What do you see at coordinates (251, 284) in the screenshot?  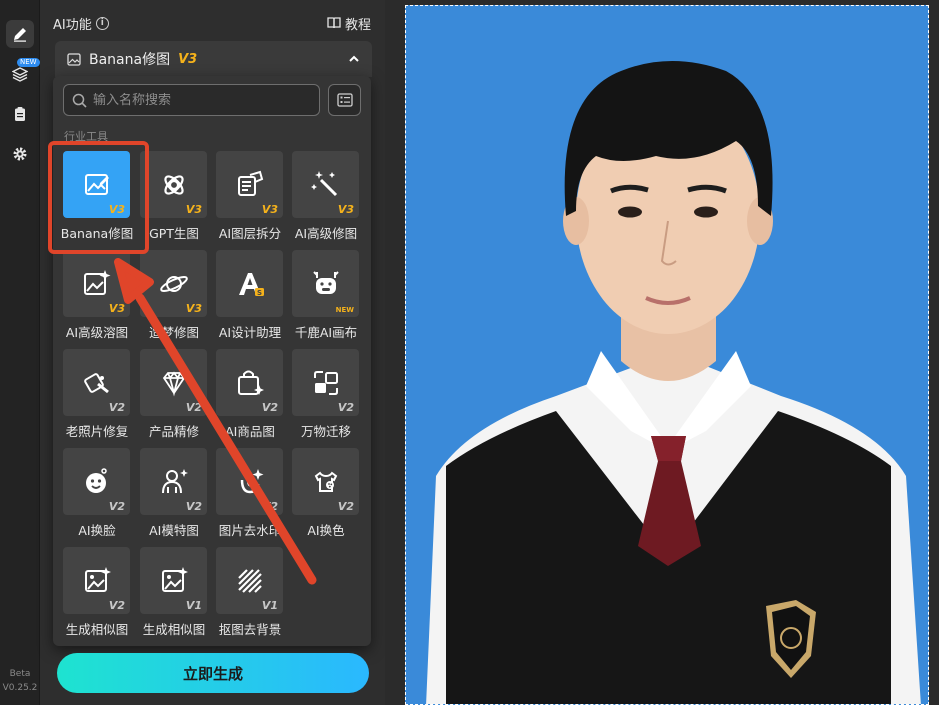 I see `design-a-icon: S` at bounding box center [251, 284].